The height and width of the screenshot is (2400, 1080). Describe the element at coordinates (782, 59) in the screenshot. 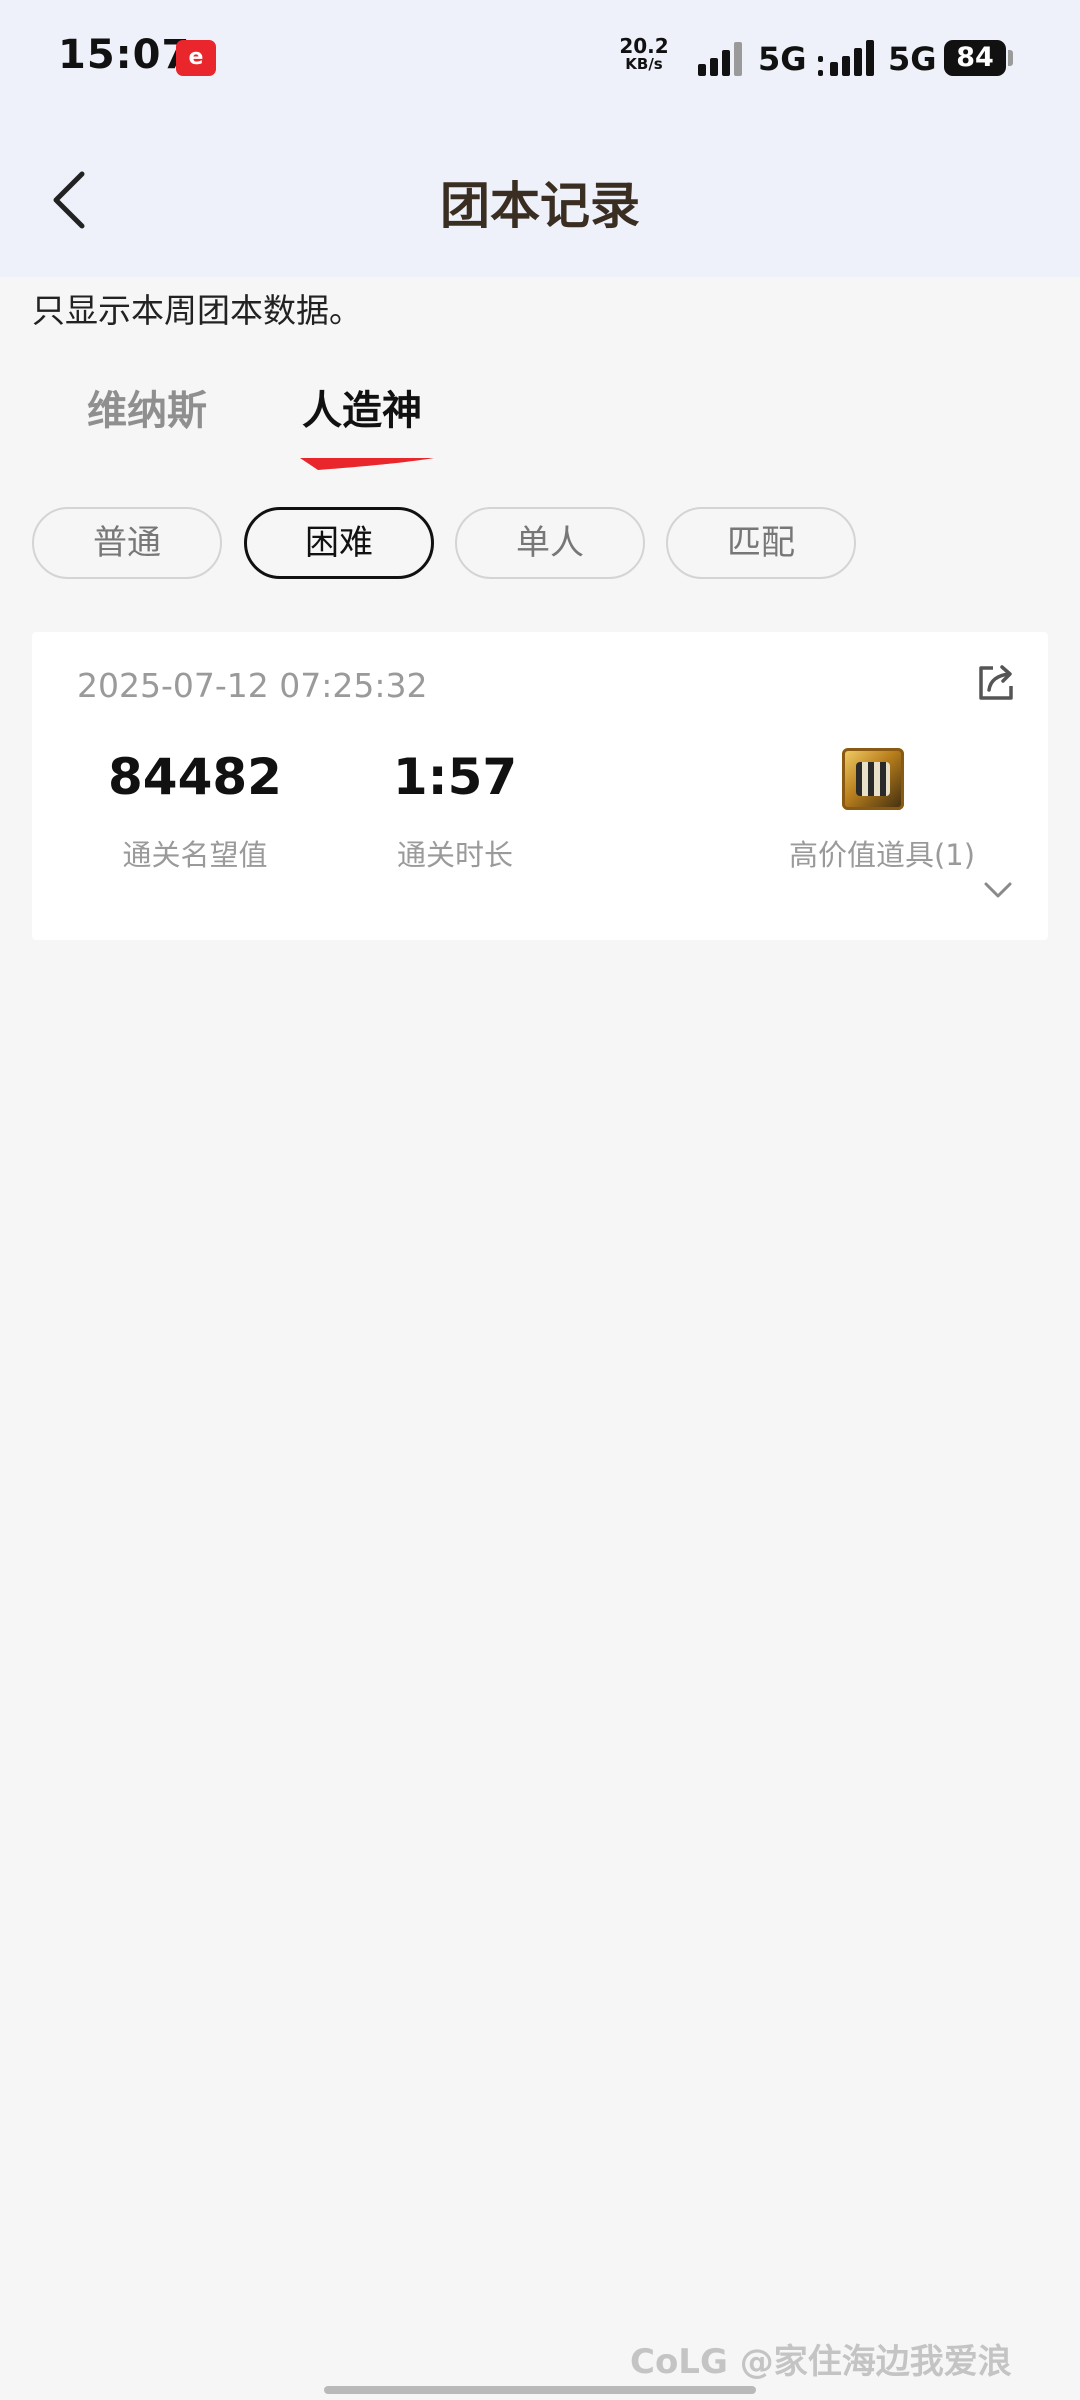

I see `network-type-1: 5G` at that location.